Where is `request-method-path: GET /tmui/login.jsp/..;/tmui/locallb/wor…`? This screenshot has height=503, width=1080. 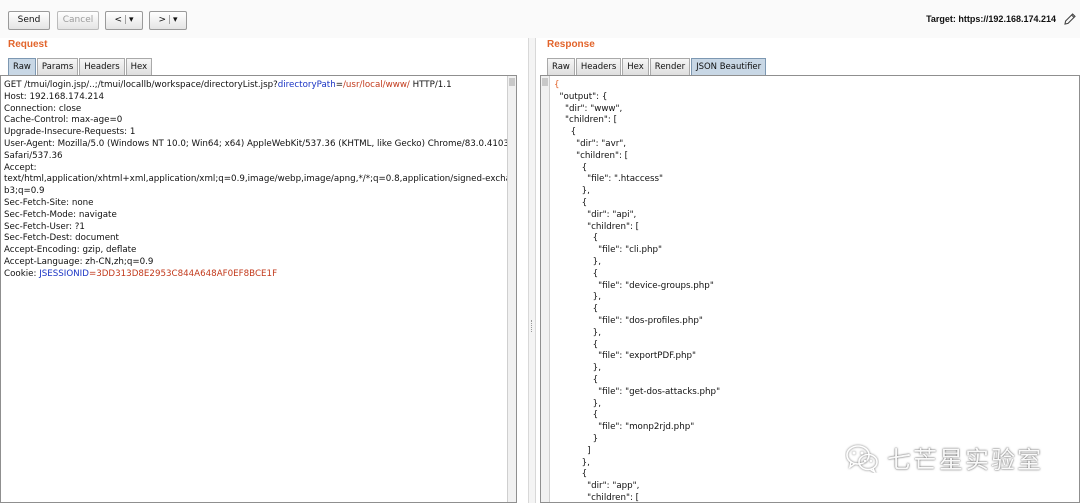 request-method-path: GET /tmui/login.jsp/..;/tmui/locallb/wor… is located at coordinates (141, 85).